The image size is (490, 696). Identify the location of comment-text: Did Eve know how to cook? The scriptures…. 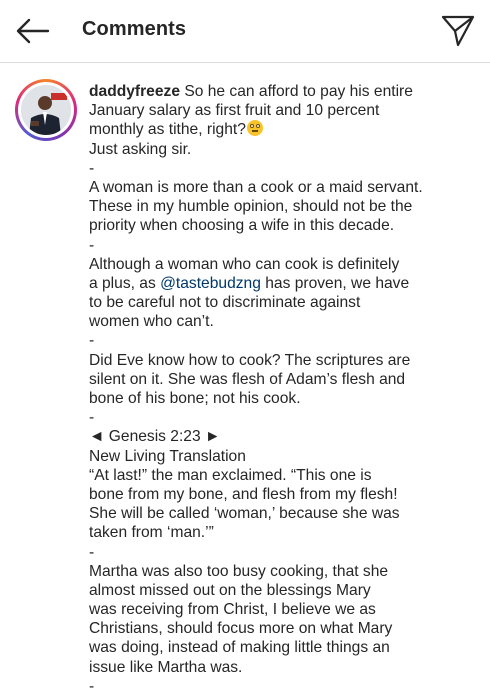
(250, 360).